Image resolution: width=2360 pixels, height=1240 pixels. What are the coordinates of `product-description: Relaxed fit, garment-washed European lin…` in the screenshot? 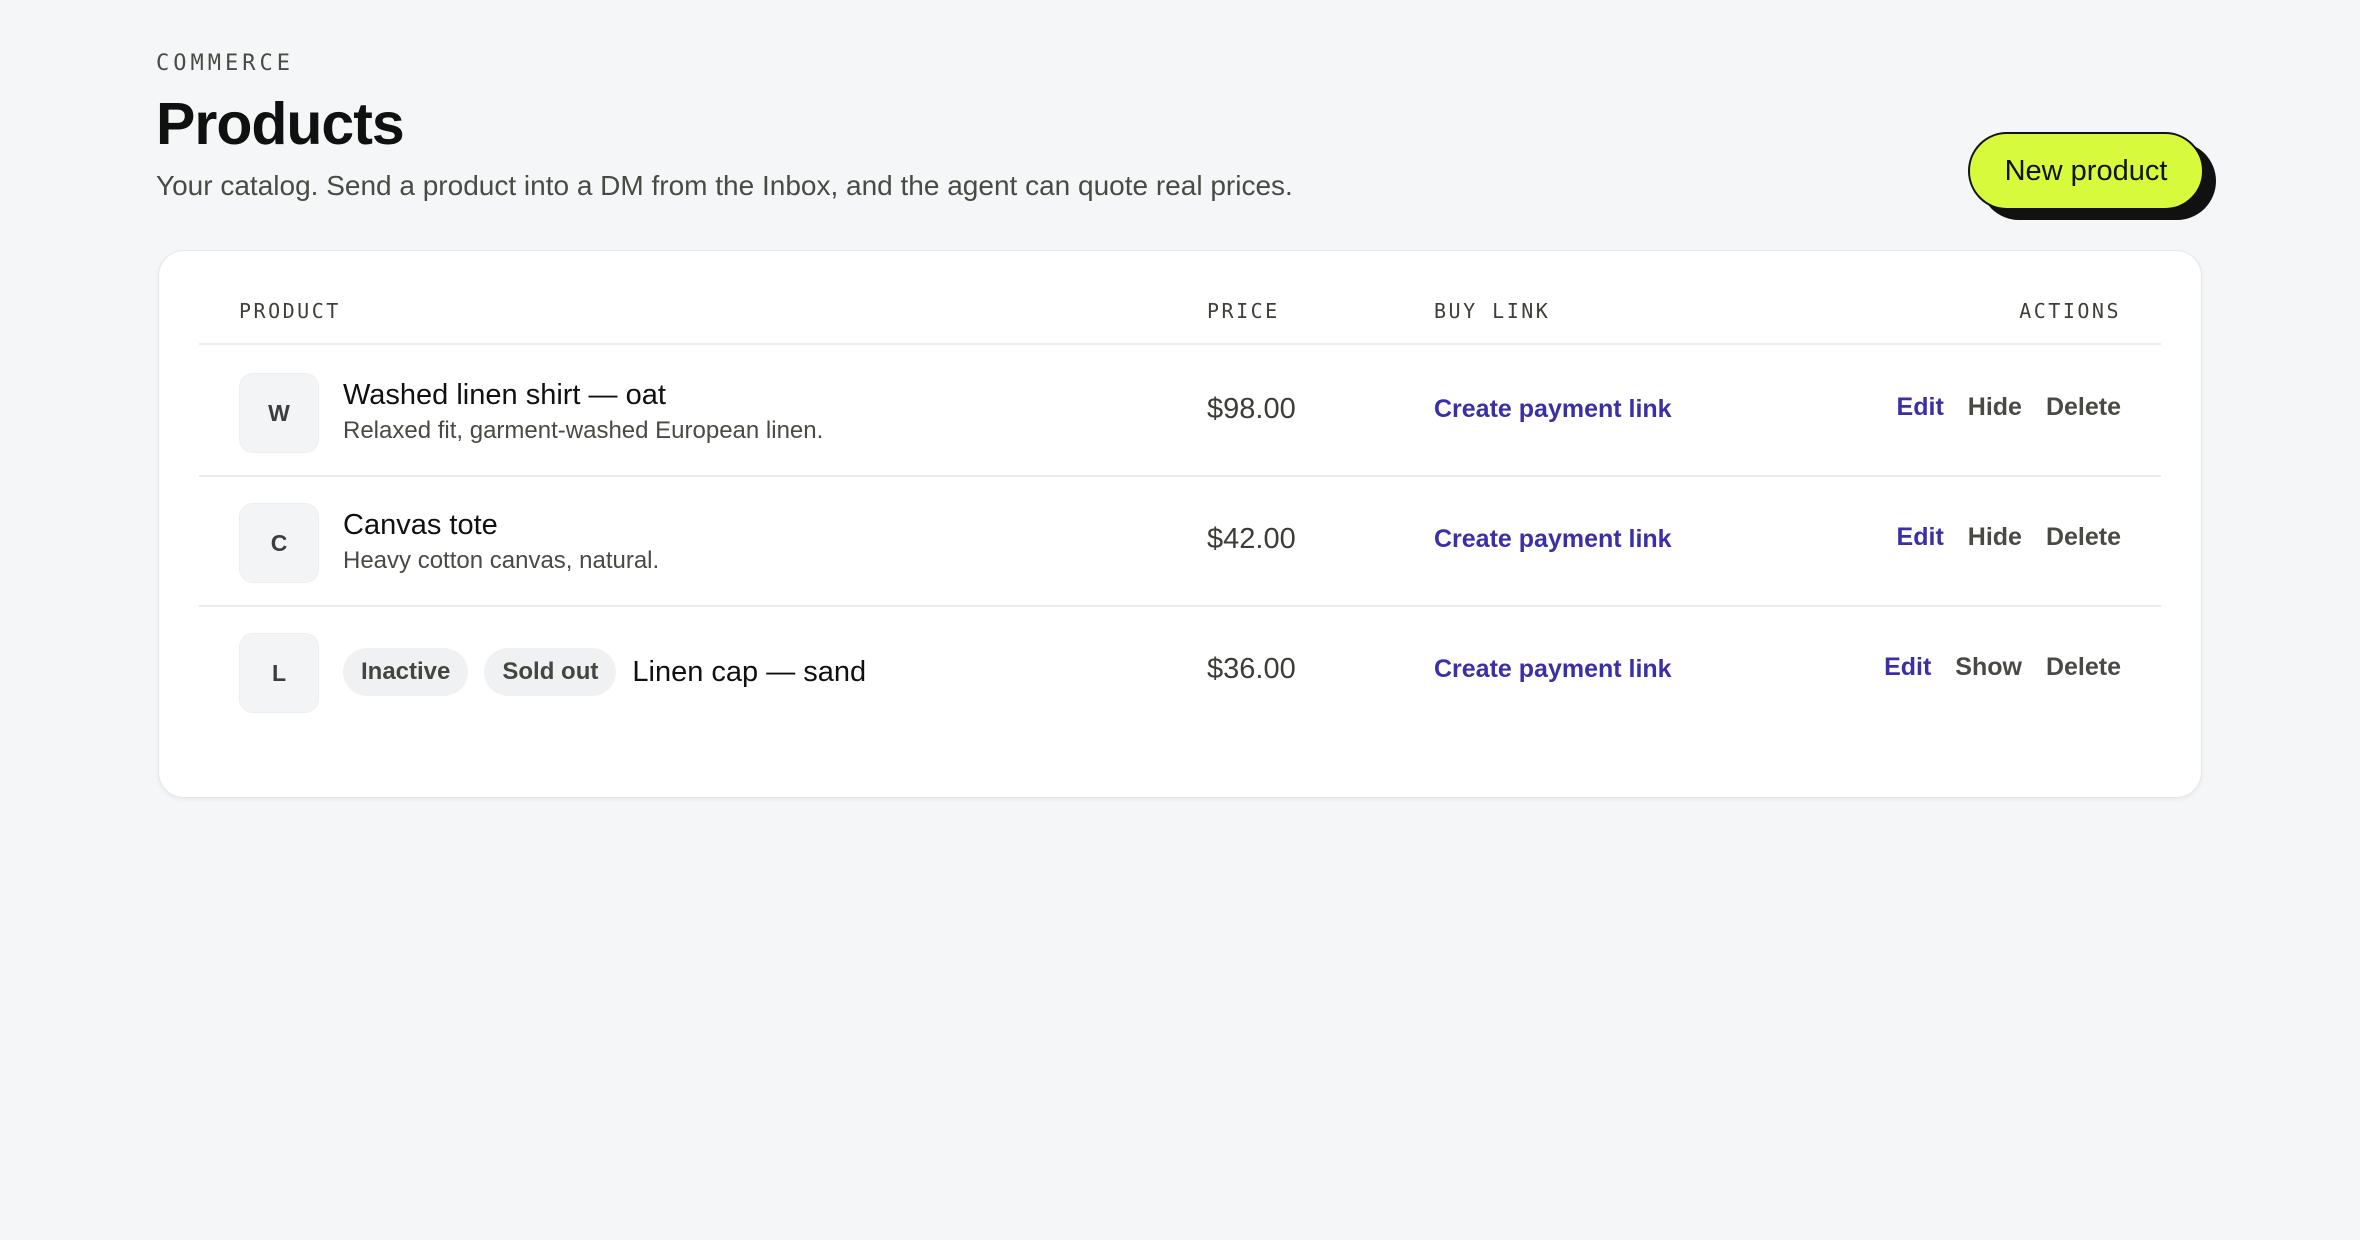 It's located at (583, 430).